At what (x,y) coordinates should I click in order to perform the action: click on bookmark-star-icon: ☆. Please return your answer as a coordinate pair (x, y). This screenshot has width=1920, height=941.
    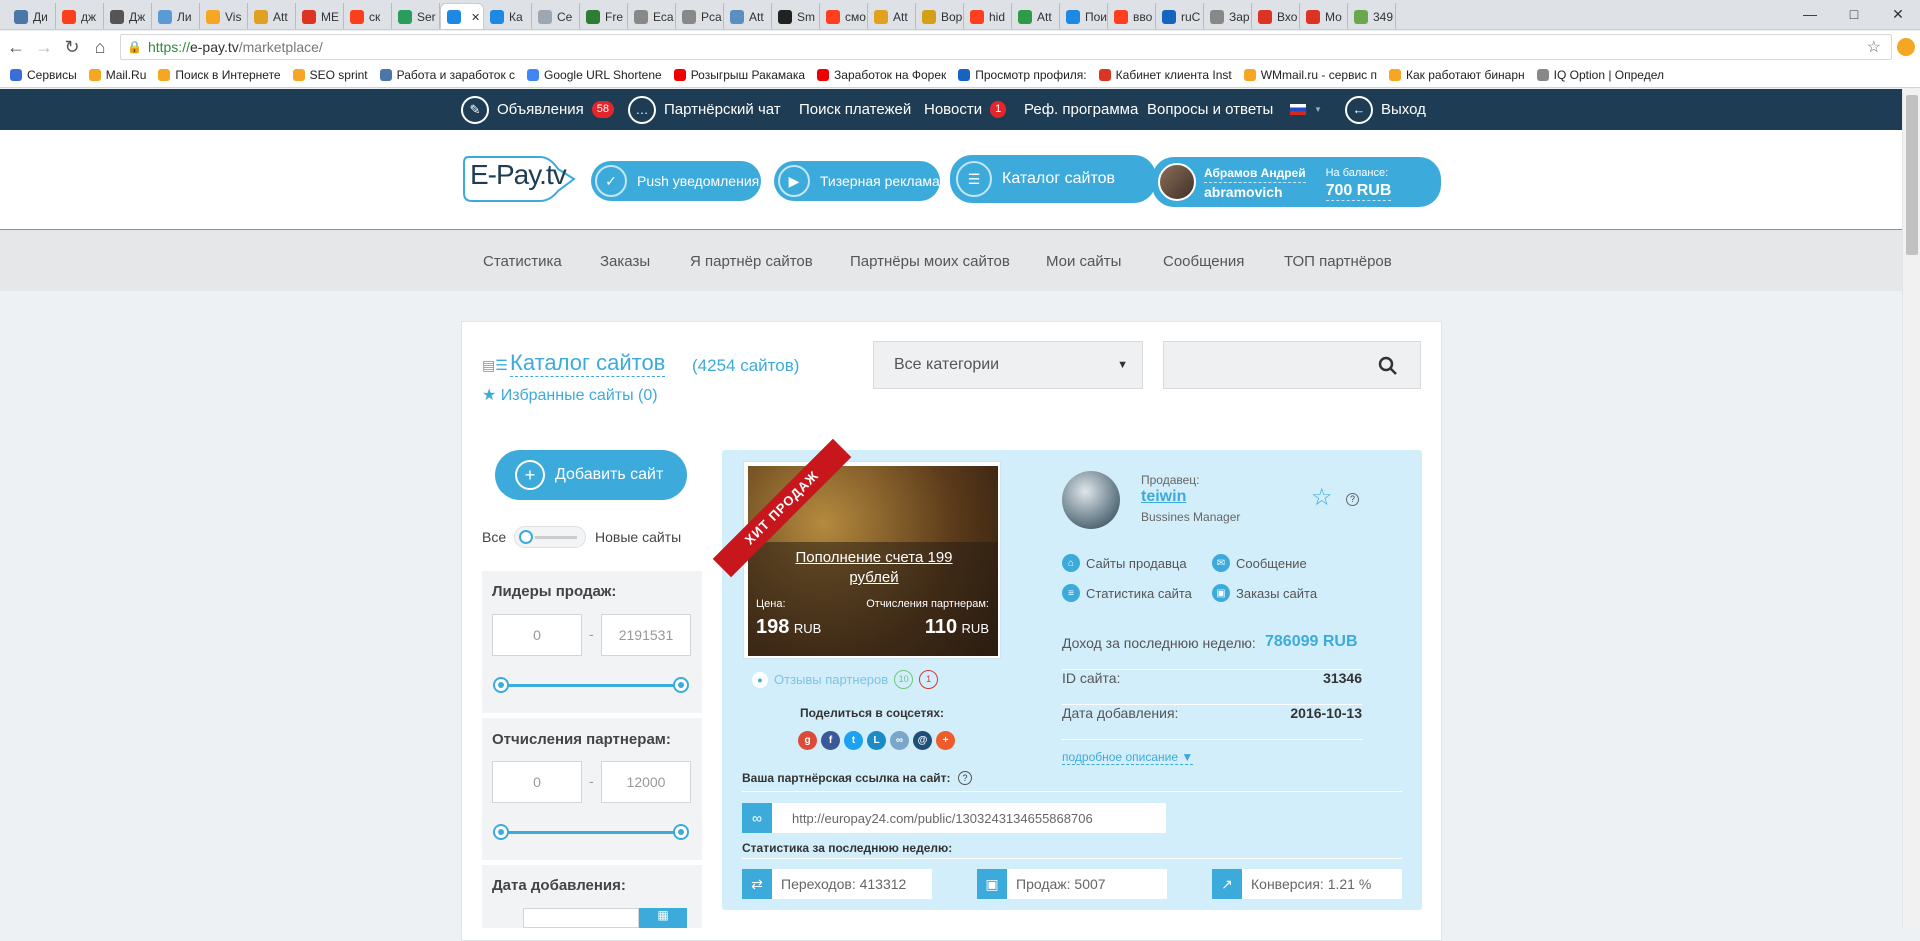
    Looking at the image, I should click on (1874, 47).